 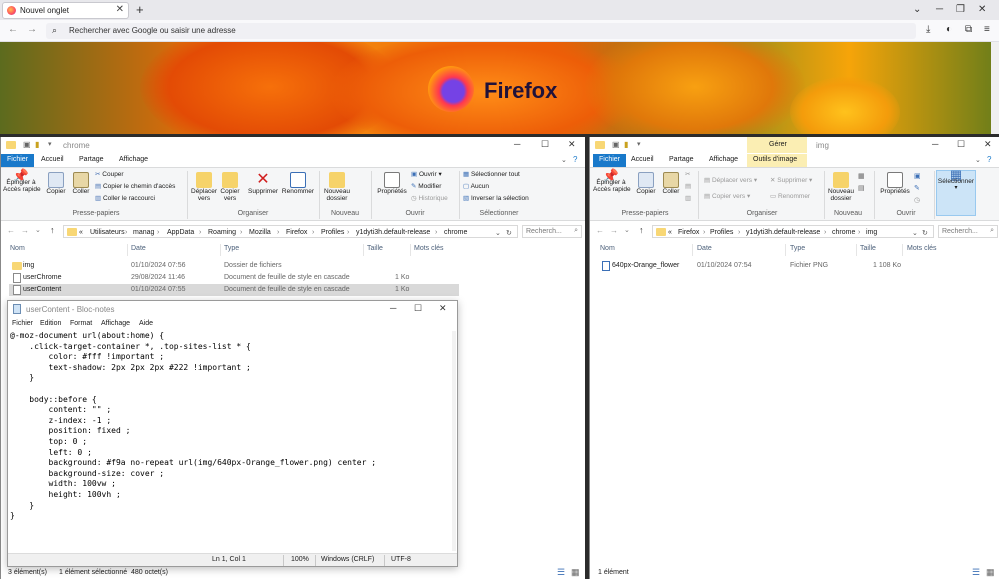 I want to click on new-folder-qa-icon: ▮, so click(x=37, y=144).